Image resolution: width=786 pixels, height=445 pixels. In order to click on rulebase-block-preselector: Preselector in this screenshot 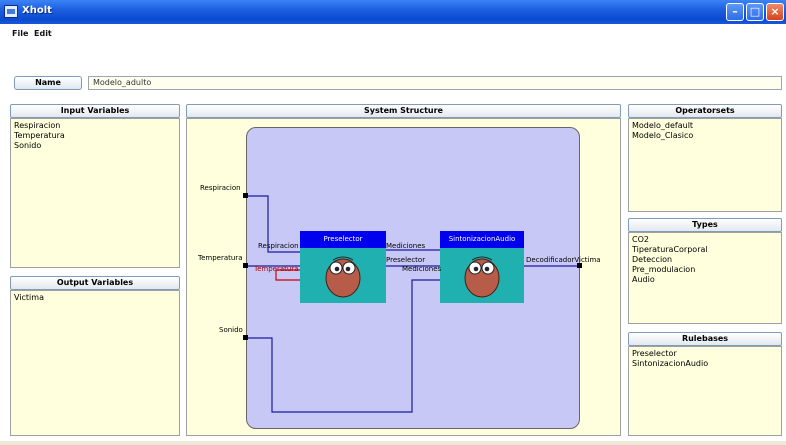, I will do `click(343, 267)`.